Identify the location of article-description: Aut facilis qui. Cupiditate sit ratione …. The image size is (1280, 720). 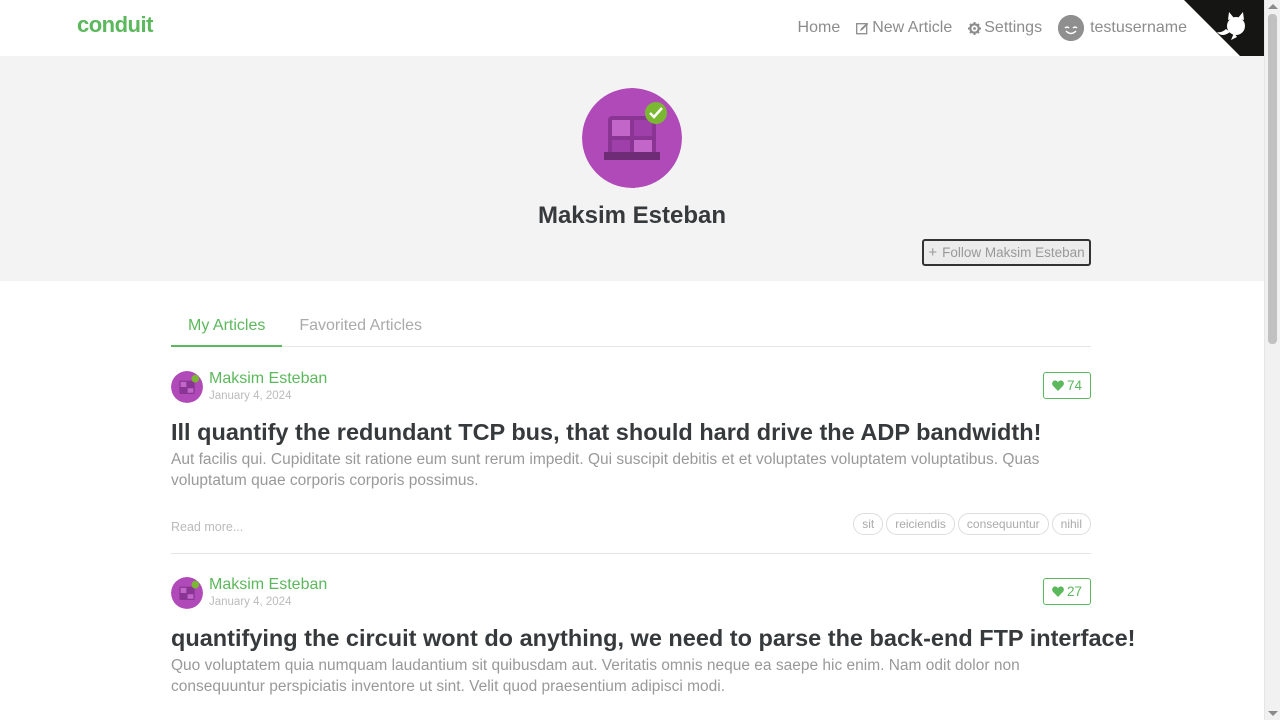
(605, 470).